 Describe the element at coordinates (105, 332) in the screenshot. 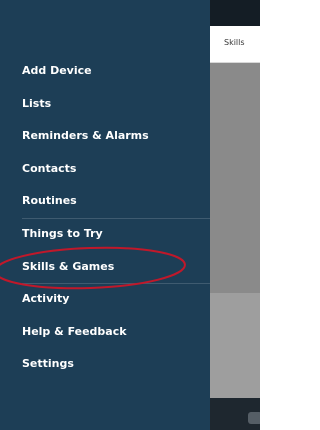

I see `menu-item-help-feedback: Help & Feedback` at that location.